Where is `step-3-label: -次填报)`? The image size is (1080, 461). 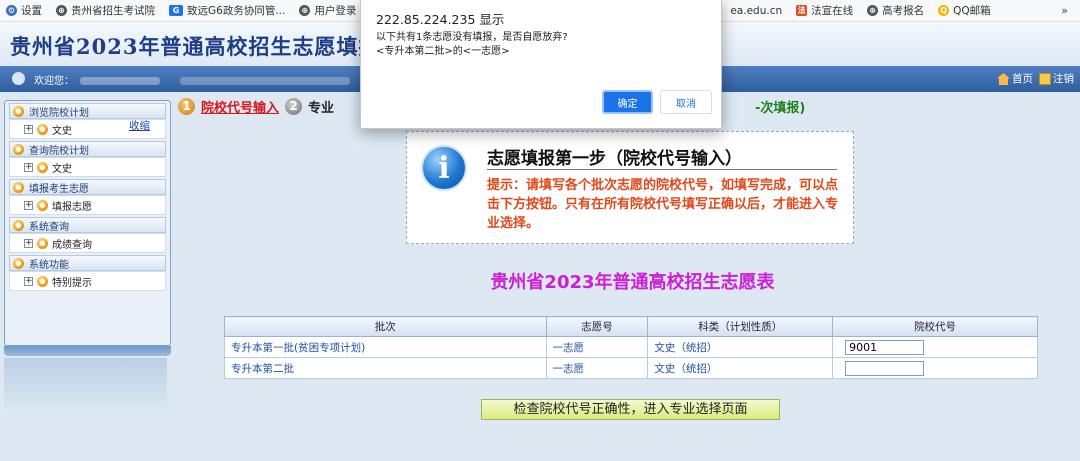
step-3-label: -次填报) is located at coordinates (780, 108).